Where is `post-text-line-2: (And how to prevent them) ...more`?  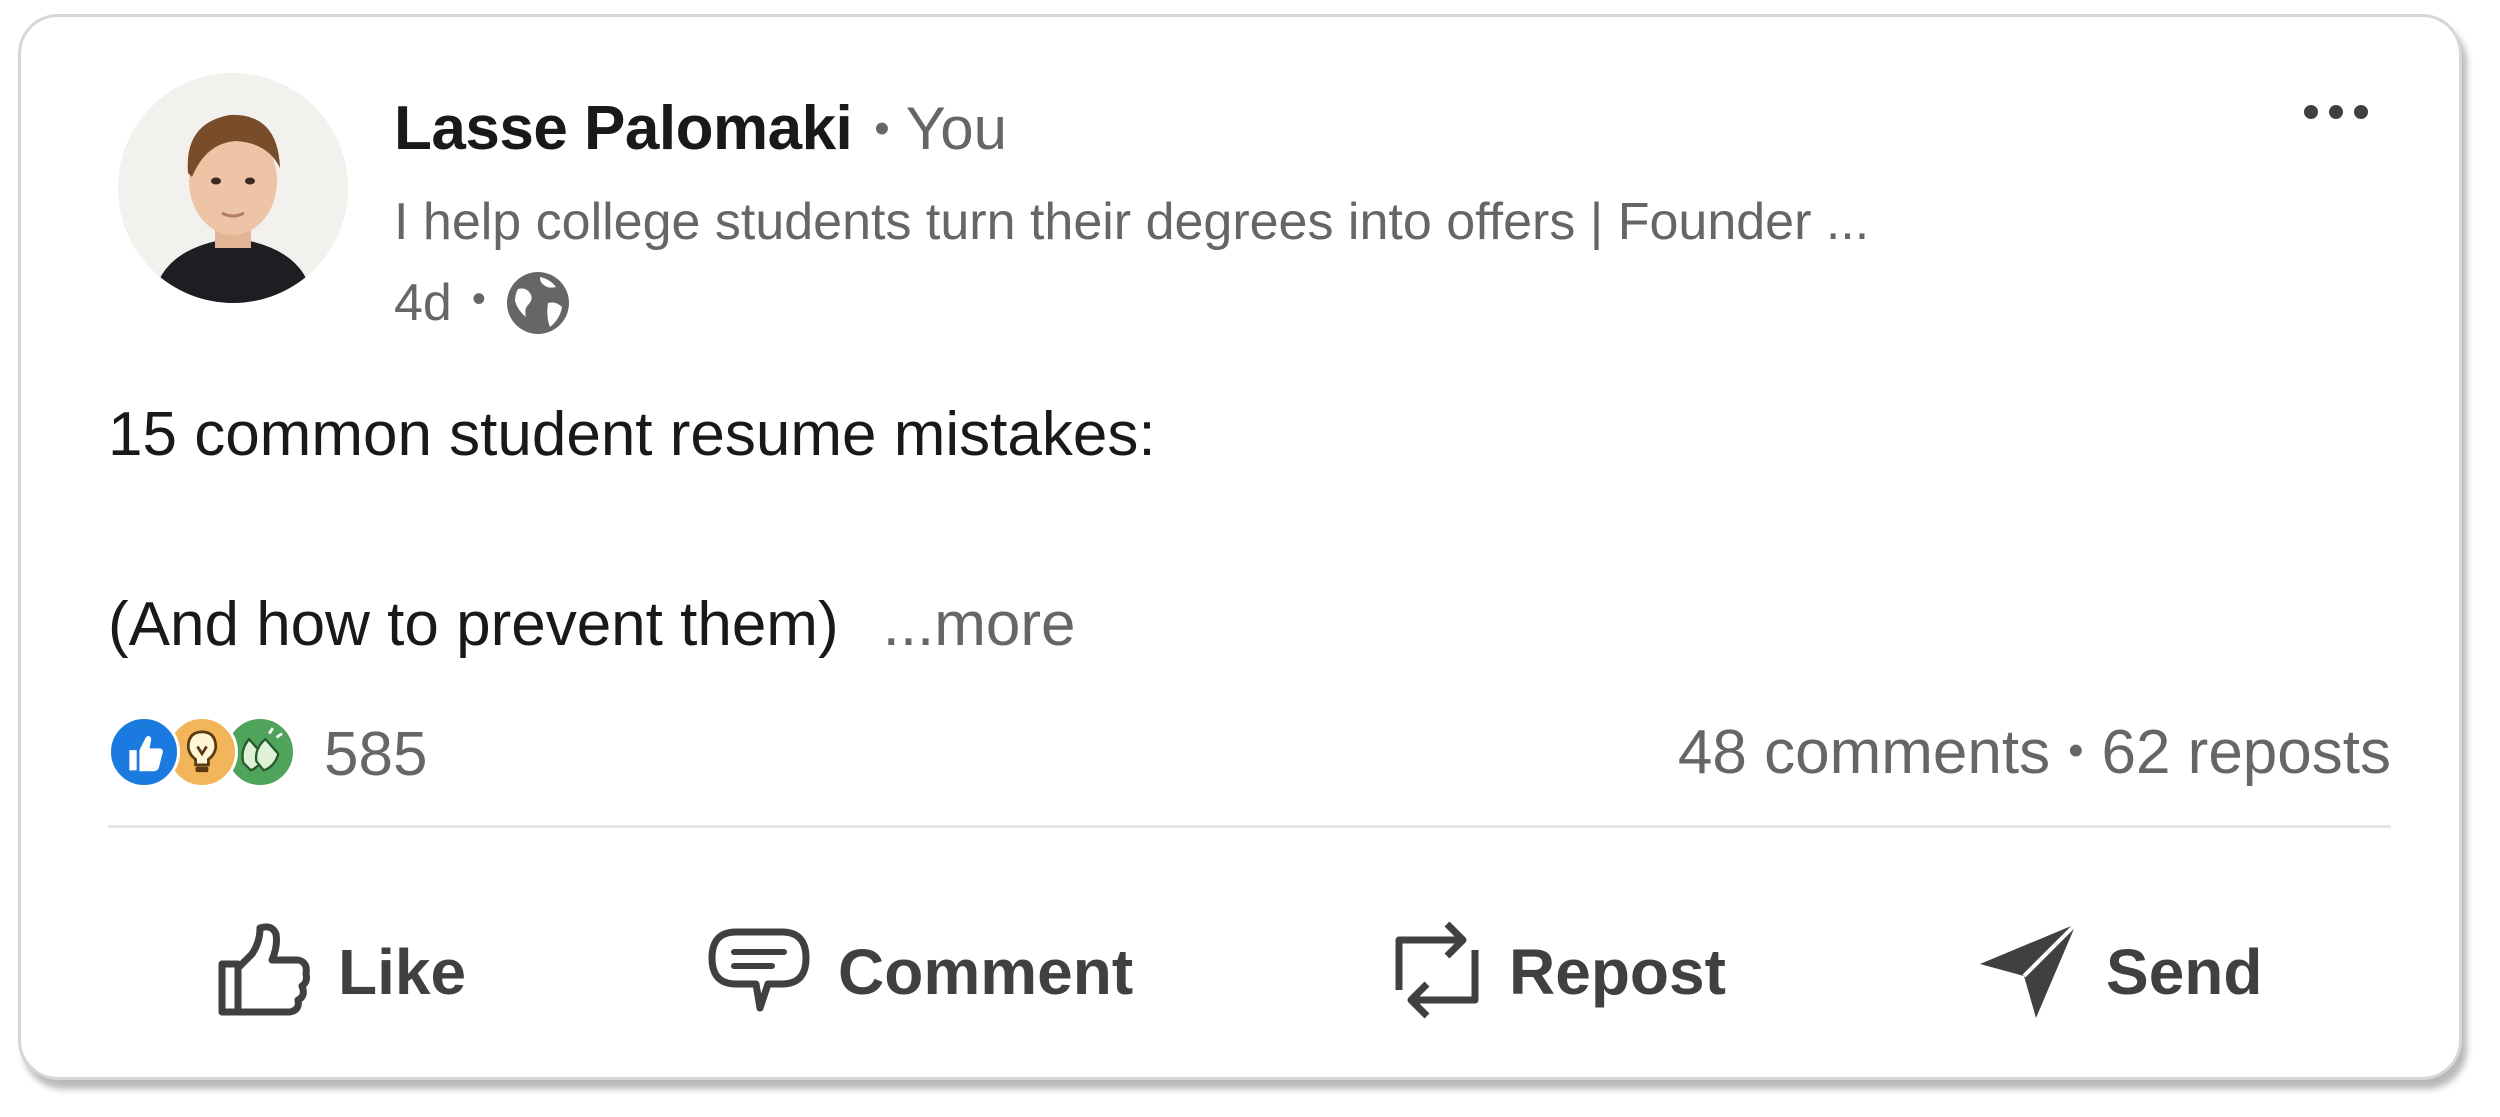
post-text-line-2: (And how to prevent them) ...more is located at coordinates (592, 624).